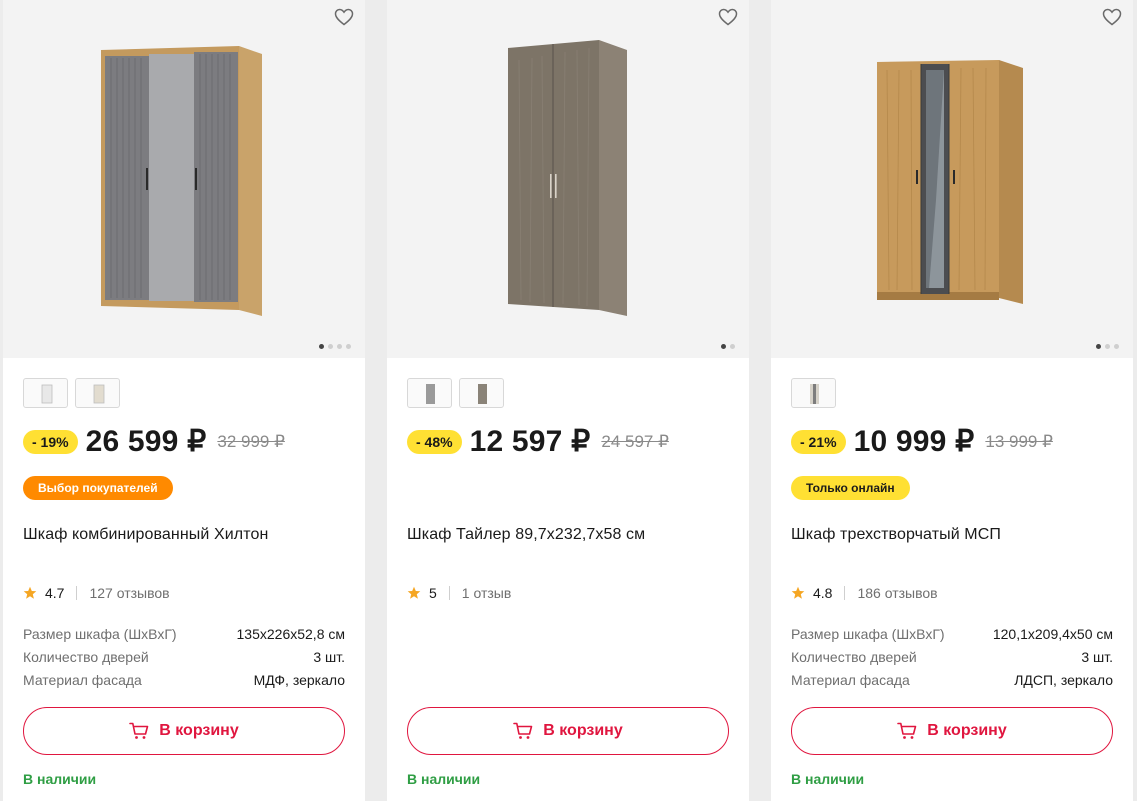 The image size is (1137, 801). I want to click on rating-value: 5, so click(433, 593).